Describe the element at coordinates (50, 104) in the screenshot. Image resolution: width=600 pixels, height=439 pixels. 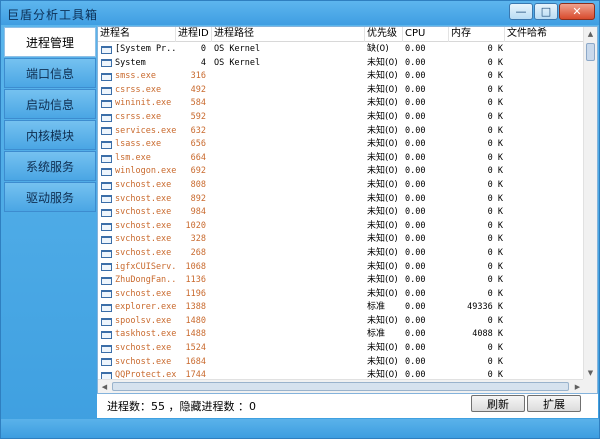
I see `sidebar-item-startup-info: 启动信息` at that location.